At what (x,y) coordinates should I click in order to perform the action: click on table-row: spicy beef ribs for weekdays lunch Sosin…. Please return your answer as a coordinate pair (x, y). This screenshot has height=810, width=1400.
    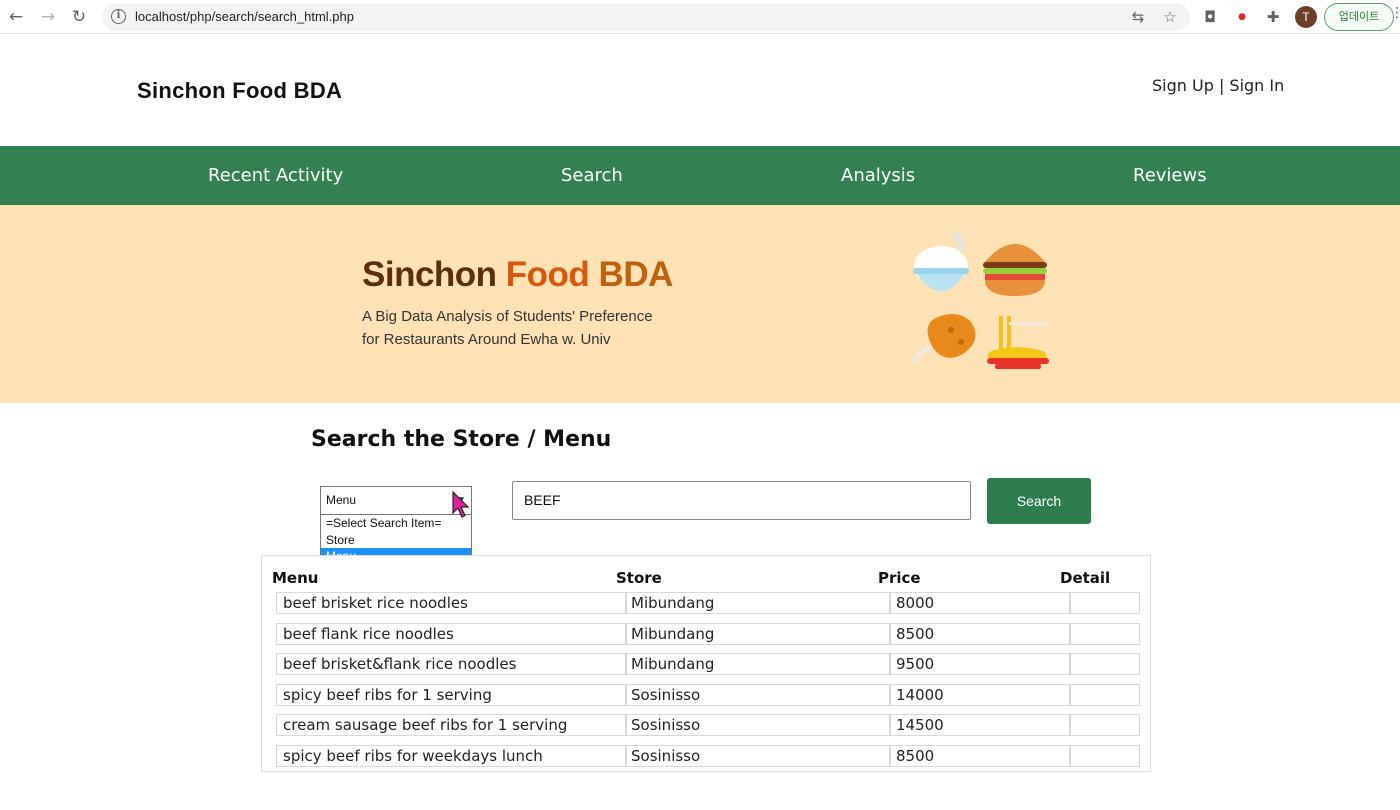
    Looking at the image, I should click on (708, 756).